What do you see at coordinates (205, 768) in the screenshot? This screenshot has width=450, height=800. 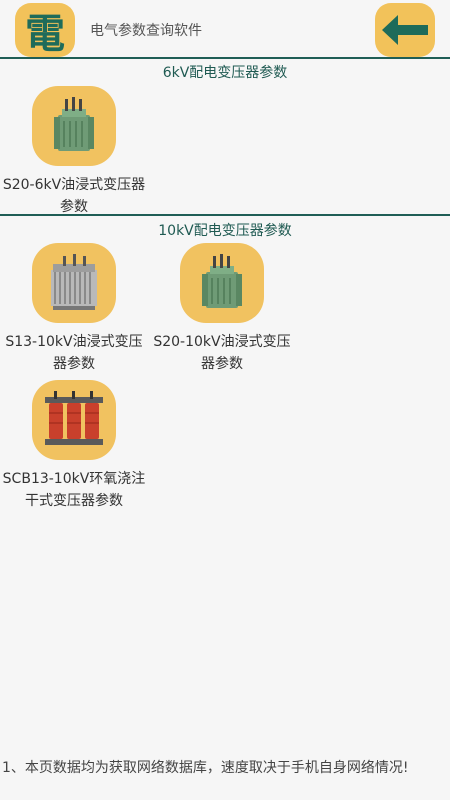 I see `footer-note: 1、本页数据均为获取网络数据库，速度取决于手机自身网络情况!` at bounding box center [205, 768].